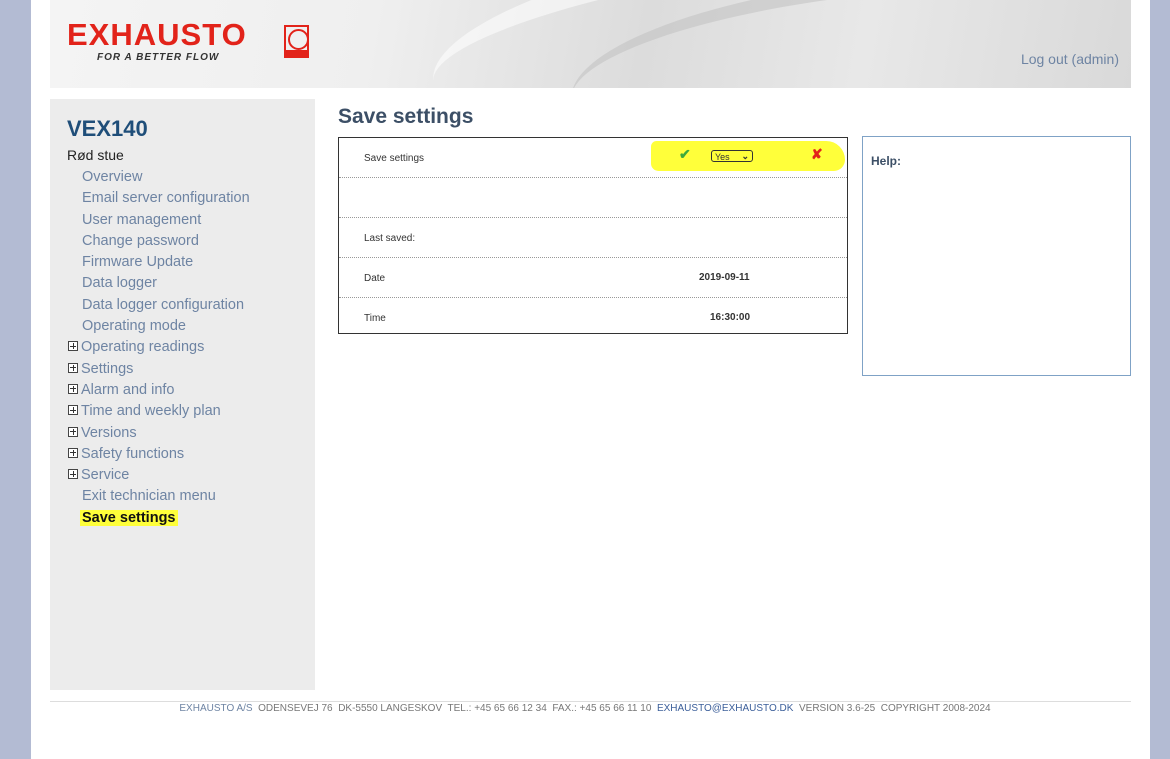 This screenshot has height=759, width=1170. I want to click on help-title: Help:, so click(886, 161).